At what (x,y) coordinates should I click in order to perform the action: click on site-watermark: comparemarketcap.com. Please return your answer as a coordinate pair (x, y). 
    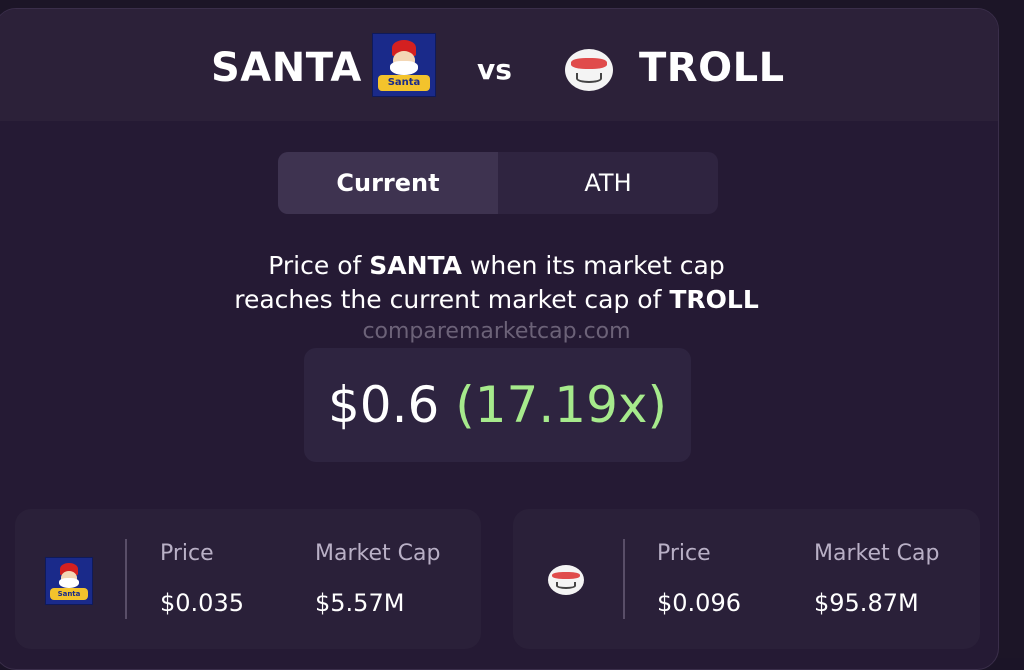
    Looking at the image, I should click on (496, 331).